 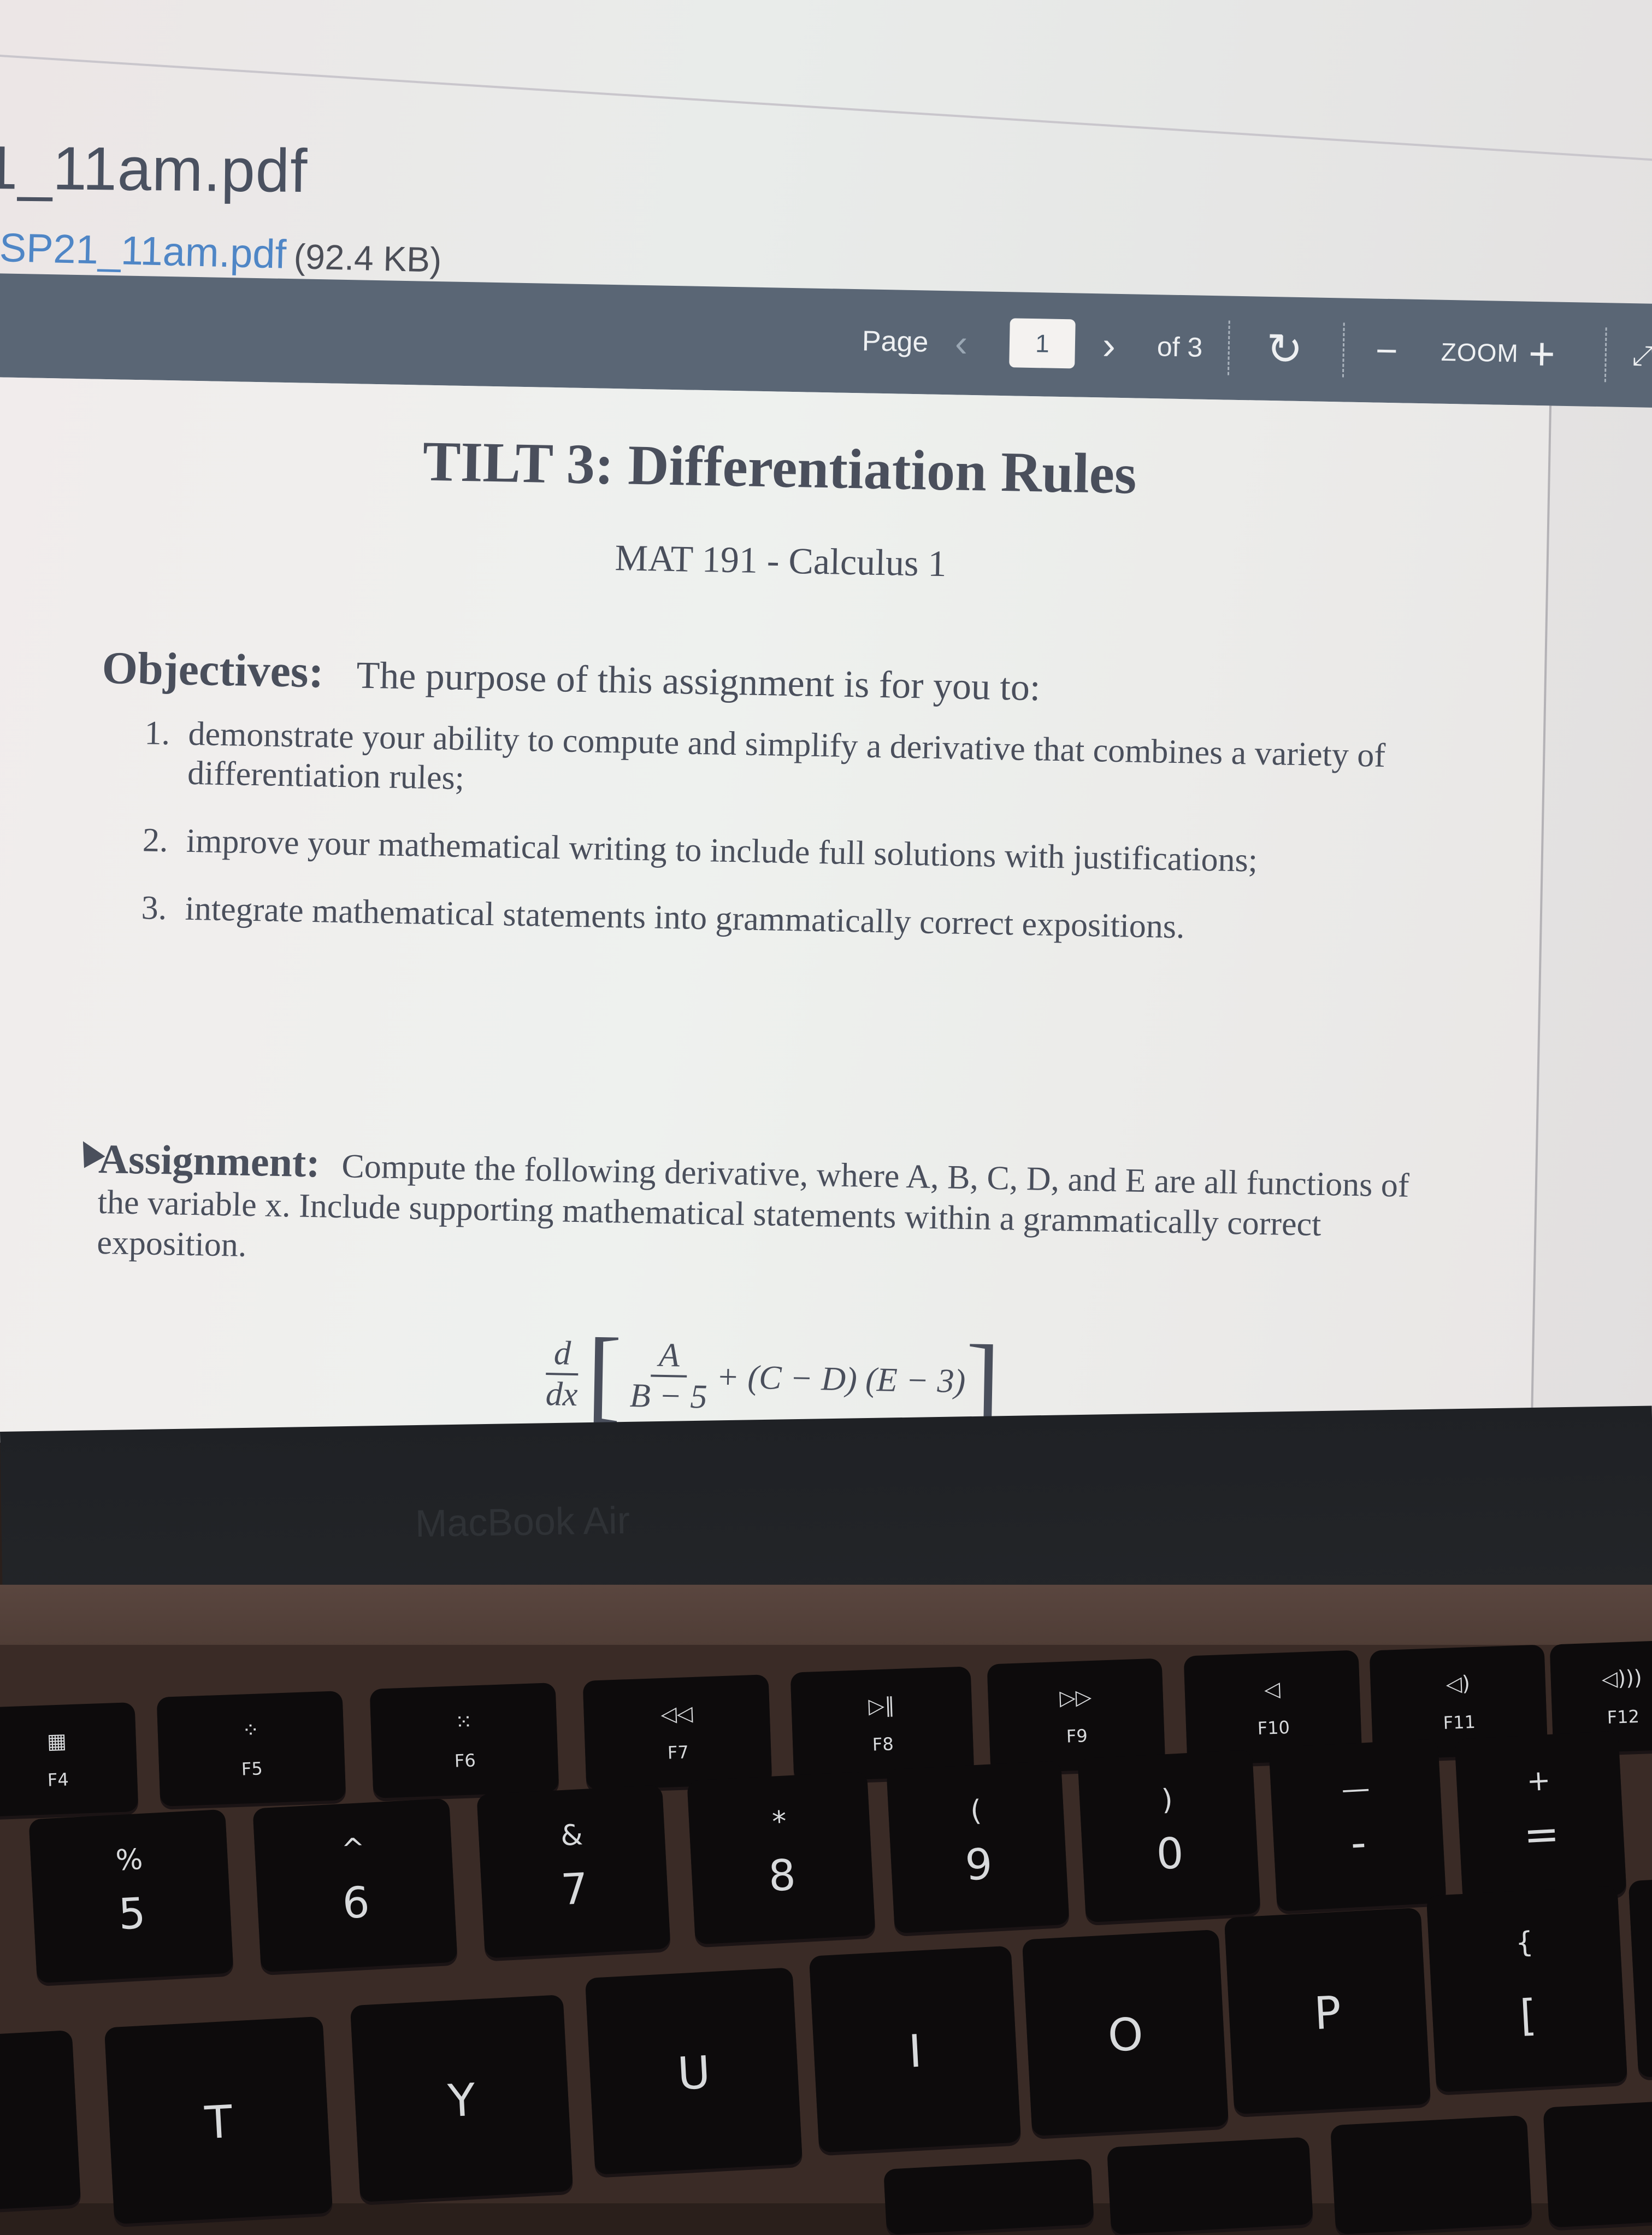 What do you see at coordinates (1538, 1781) in the screenshot?
I see `key-shift-label: +` at bounding box center [1538, 1781].